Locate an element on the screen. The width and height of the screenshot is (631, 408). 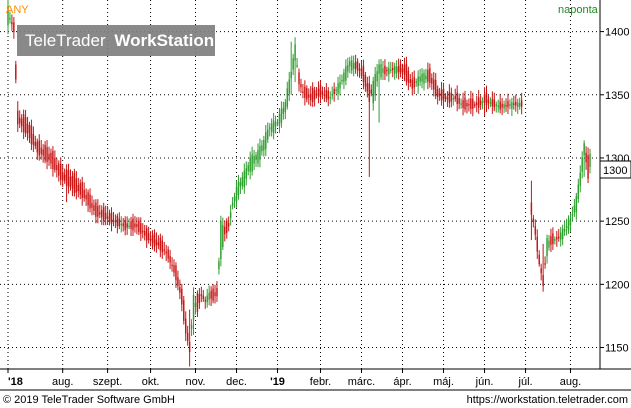
x-tick-label: '19 is located at coordinates (277, 382).